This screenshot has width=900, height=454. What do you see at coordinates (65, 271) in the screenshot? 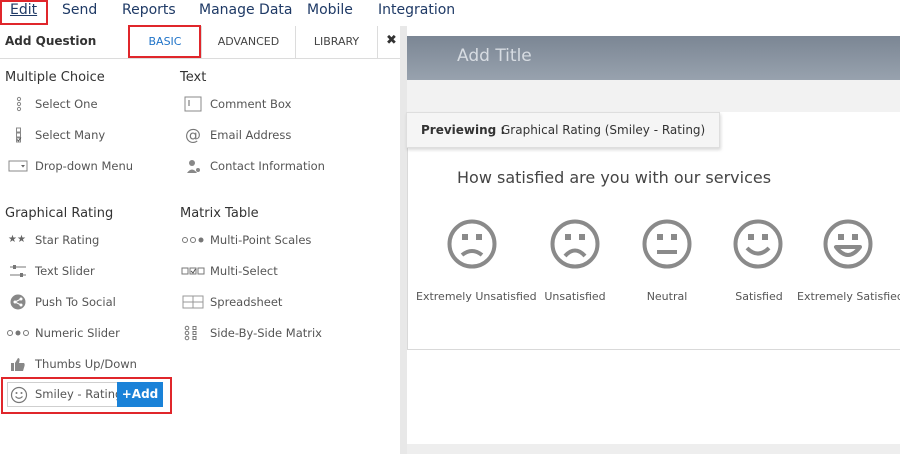
I see `item-text-slider: Text Slider` at bounding box center [65, 271].